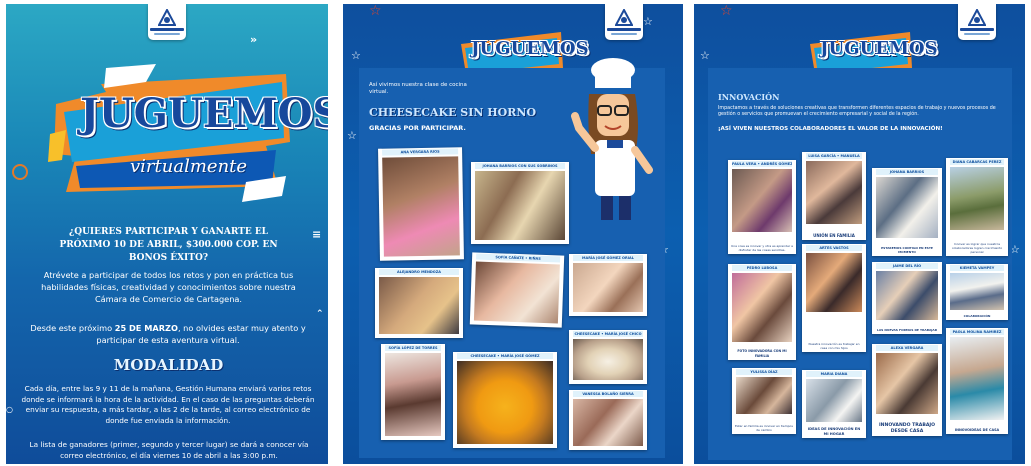 Image resolution: width=1031 pixels, height=466 pixels. I want to click on chef-character, so click(612, 139).